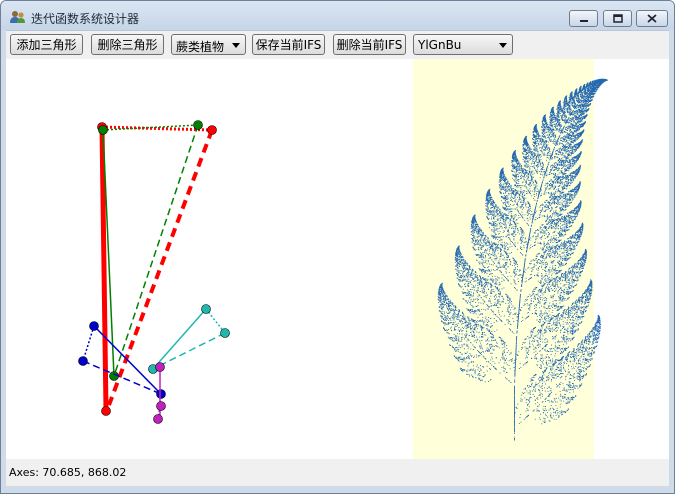  I want to click on preset-select: 蕨类植物, so click(208, 44).